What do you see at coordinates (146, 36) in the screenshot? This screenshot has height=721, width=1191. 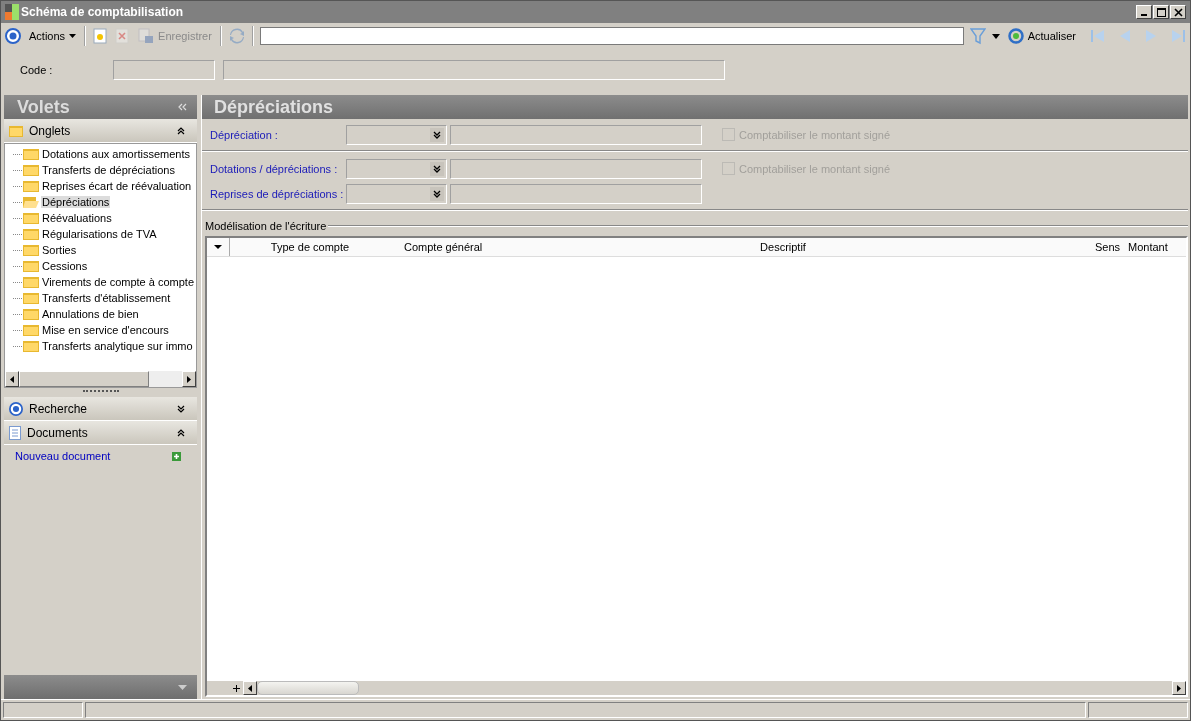 I see `save-icon` at bounding box center [146, 36].